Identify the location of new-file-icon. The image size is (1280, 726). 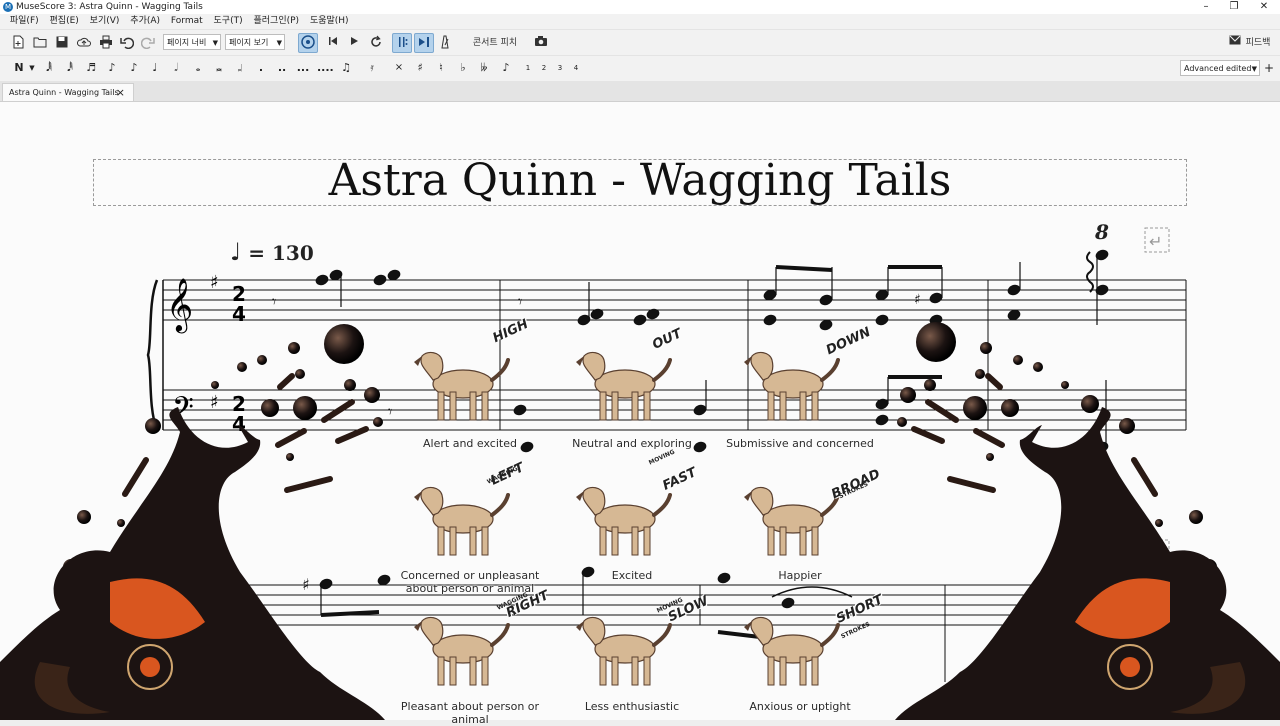
(18, 43).